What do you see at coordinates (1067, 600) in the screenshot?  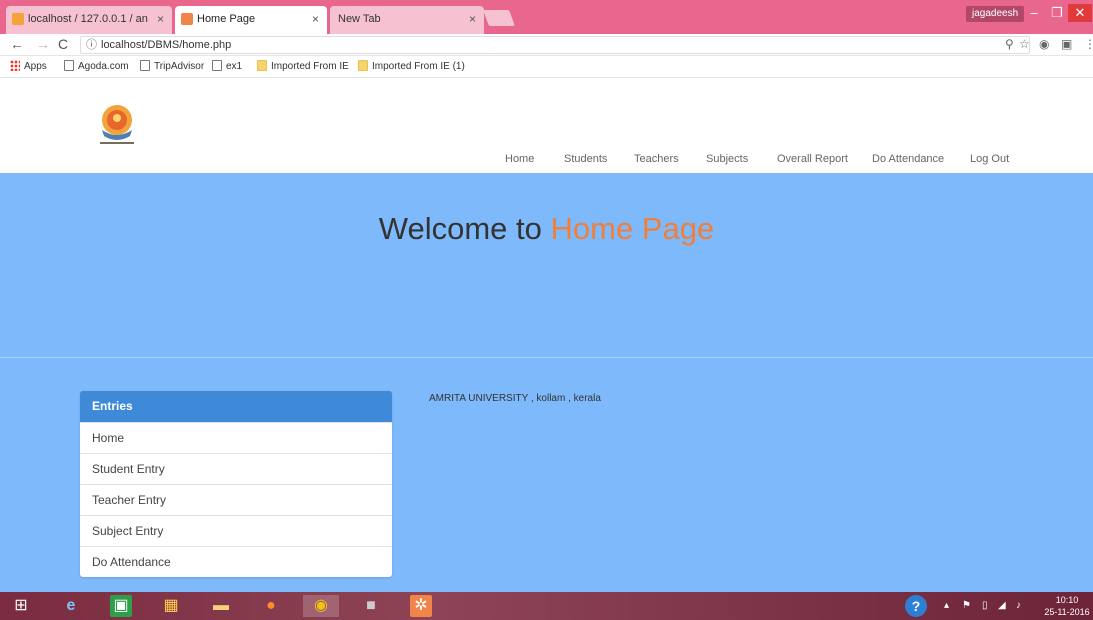 I see `clock-time: 10:10` at bounding box center [1067, 600].